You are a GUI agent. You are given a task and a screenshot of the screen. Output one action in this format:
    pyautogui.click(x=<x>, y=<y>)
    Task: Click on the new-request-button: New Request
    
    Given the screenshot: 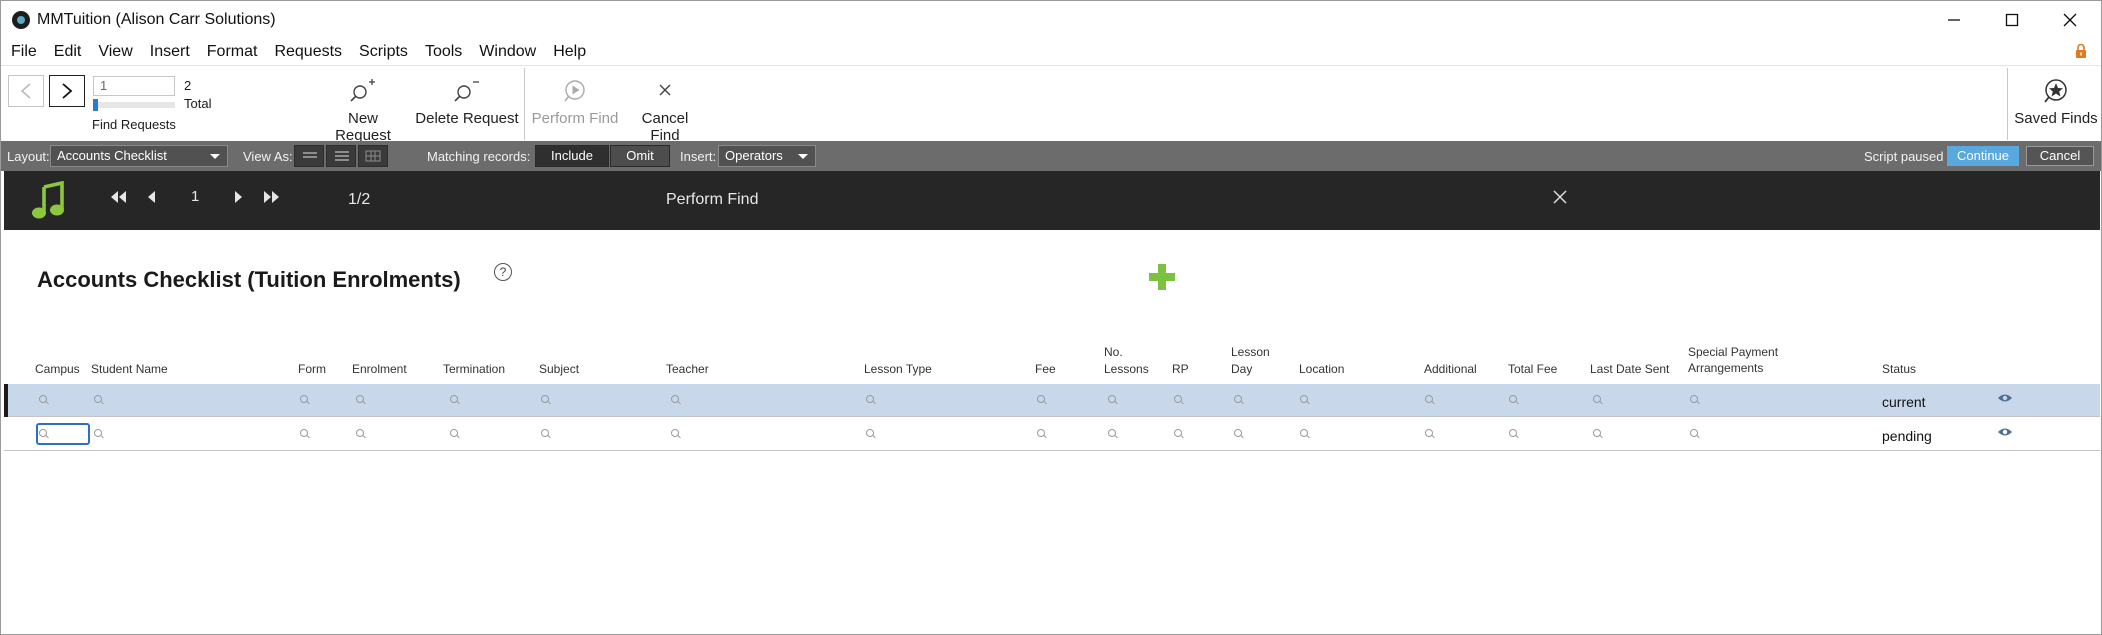 What is the action you would take?
    pyautogui.click(x=363, y=110)
    